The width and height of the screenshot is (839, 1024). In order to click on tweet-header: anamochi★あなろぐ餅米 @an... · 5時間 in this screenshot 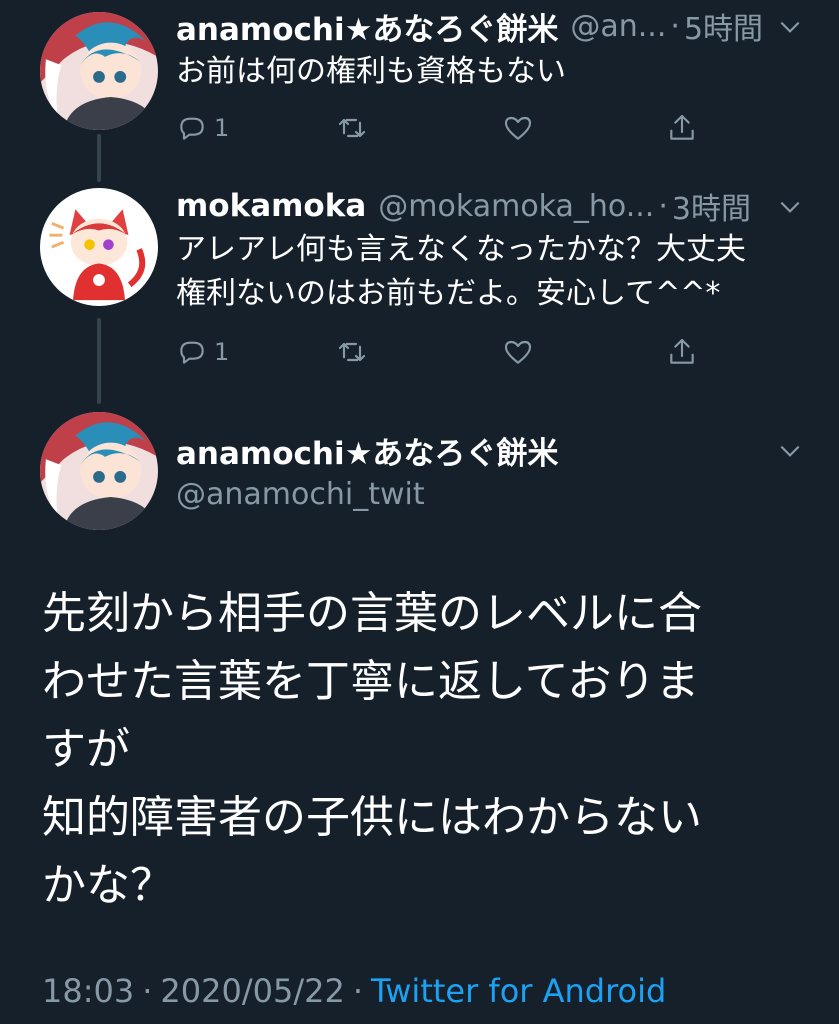, I will do `click(487, 26)`.